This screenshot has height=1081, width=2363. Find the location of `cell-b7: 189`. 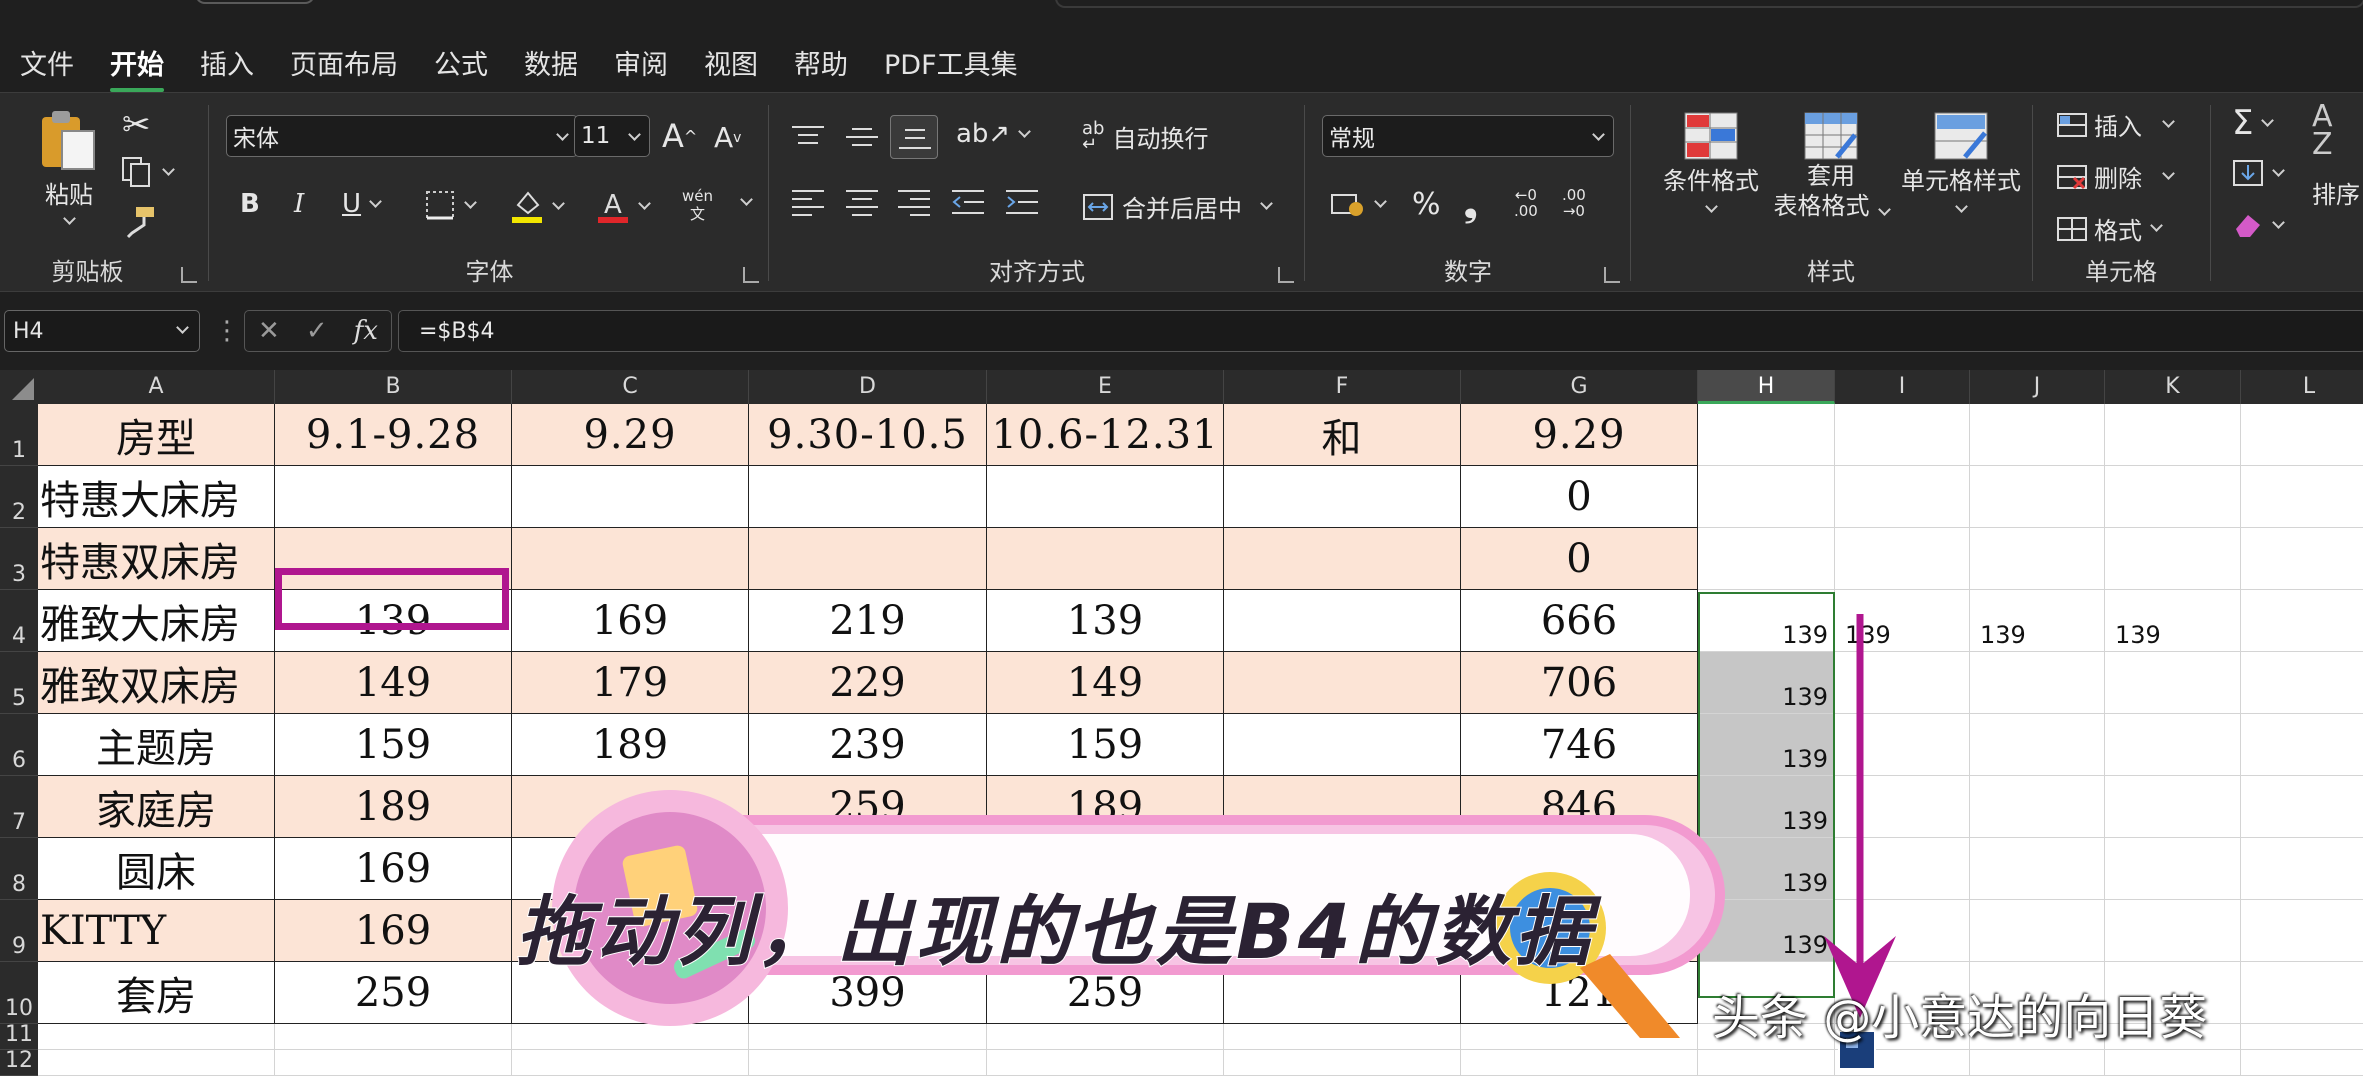

cell-b7: 189 is located at coordinates (393, 807).